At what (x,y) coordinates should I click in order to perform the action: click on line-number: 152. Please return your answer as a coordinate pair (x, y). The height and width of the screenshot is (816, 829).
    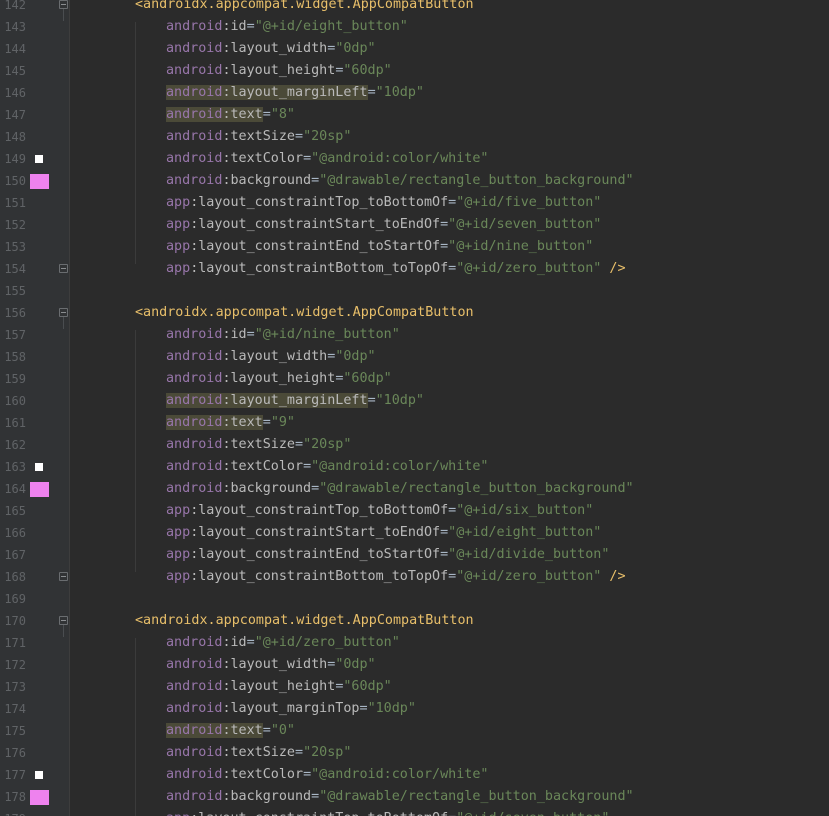
    Looking at the image, I should click on (15, 225).